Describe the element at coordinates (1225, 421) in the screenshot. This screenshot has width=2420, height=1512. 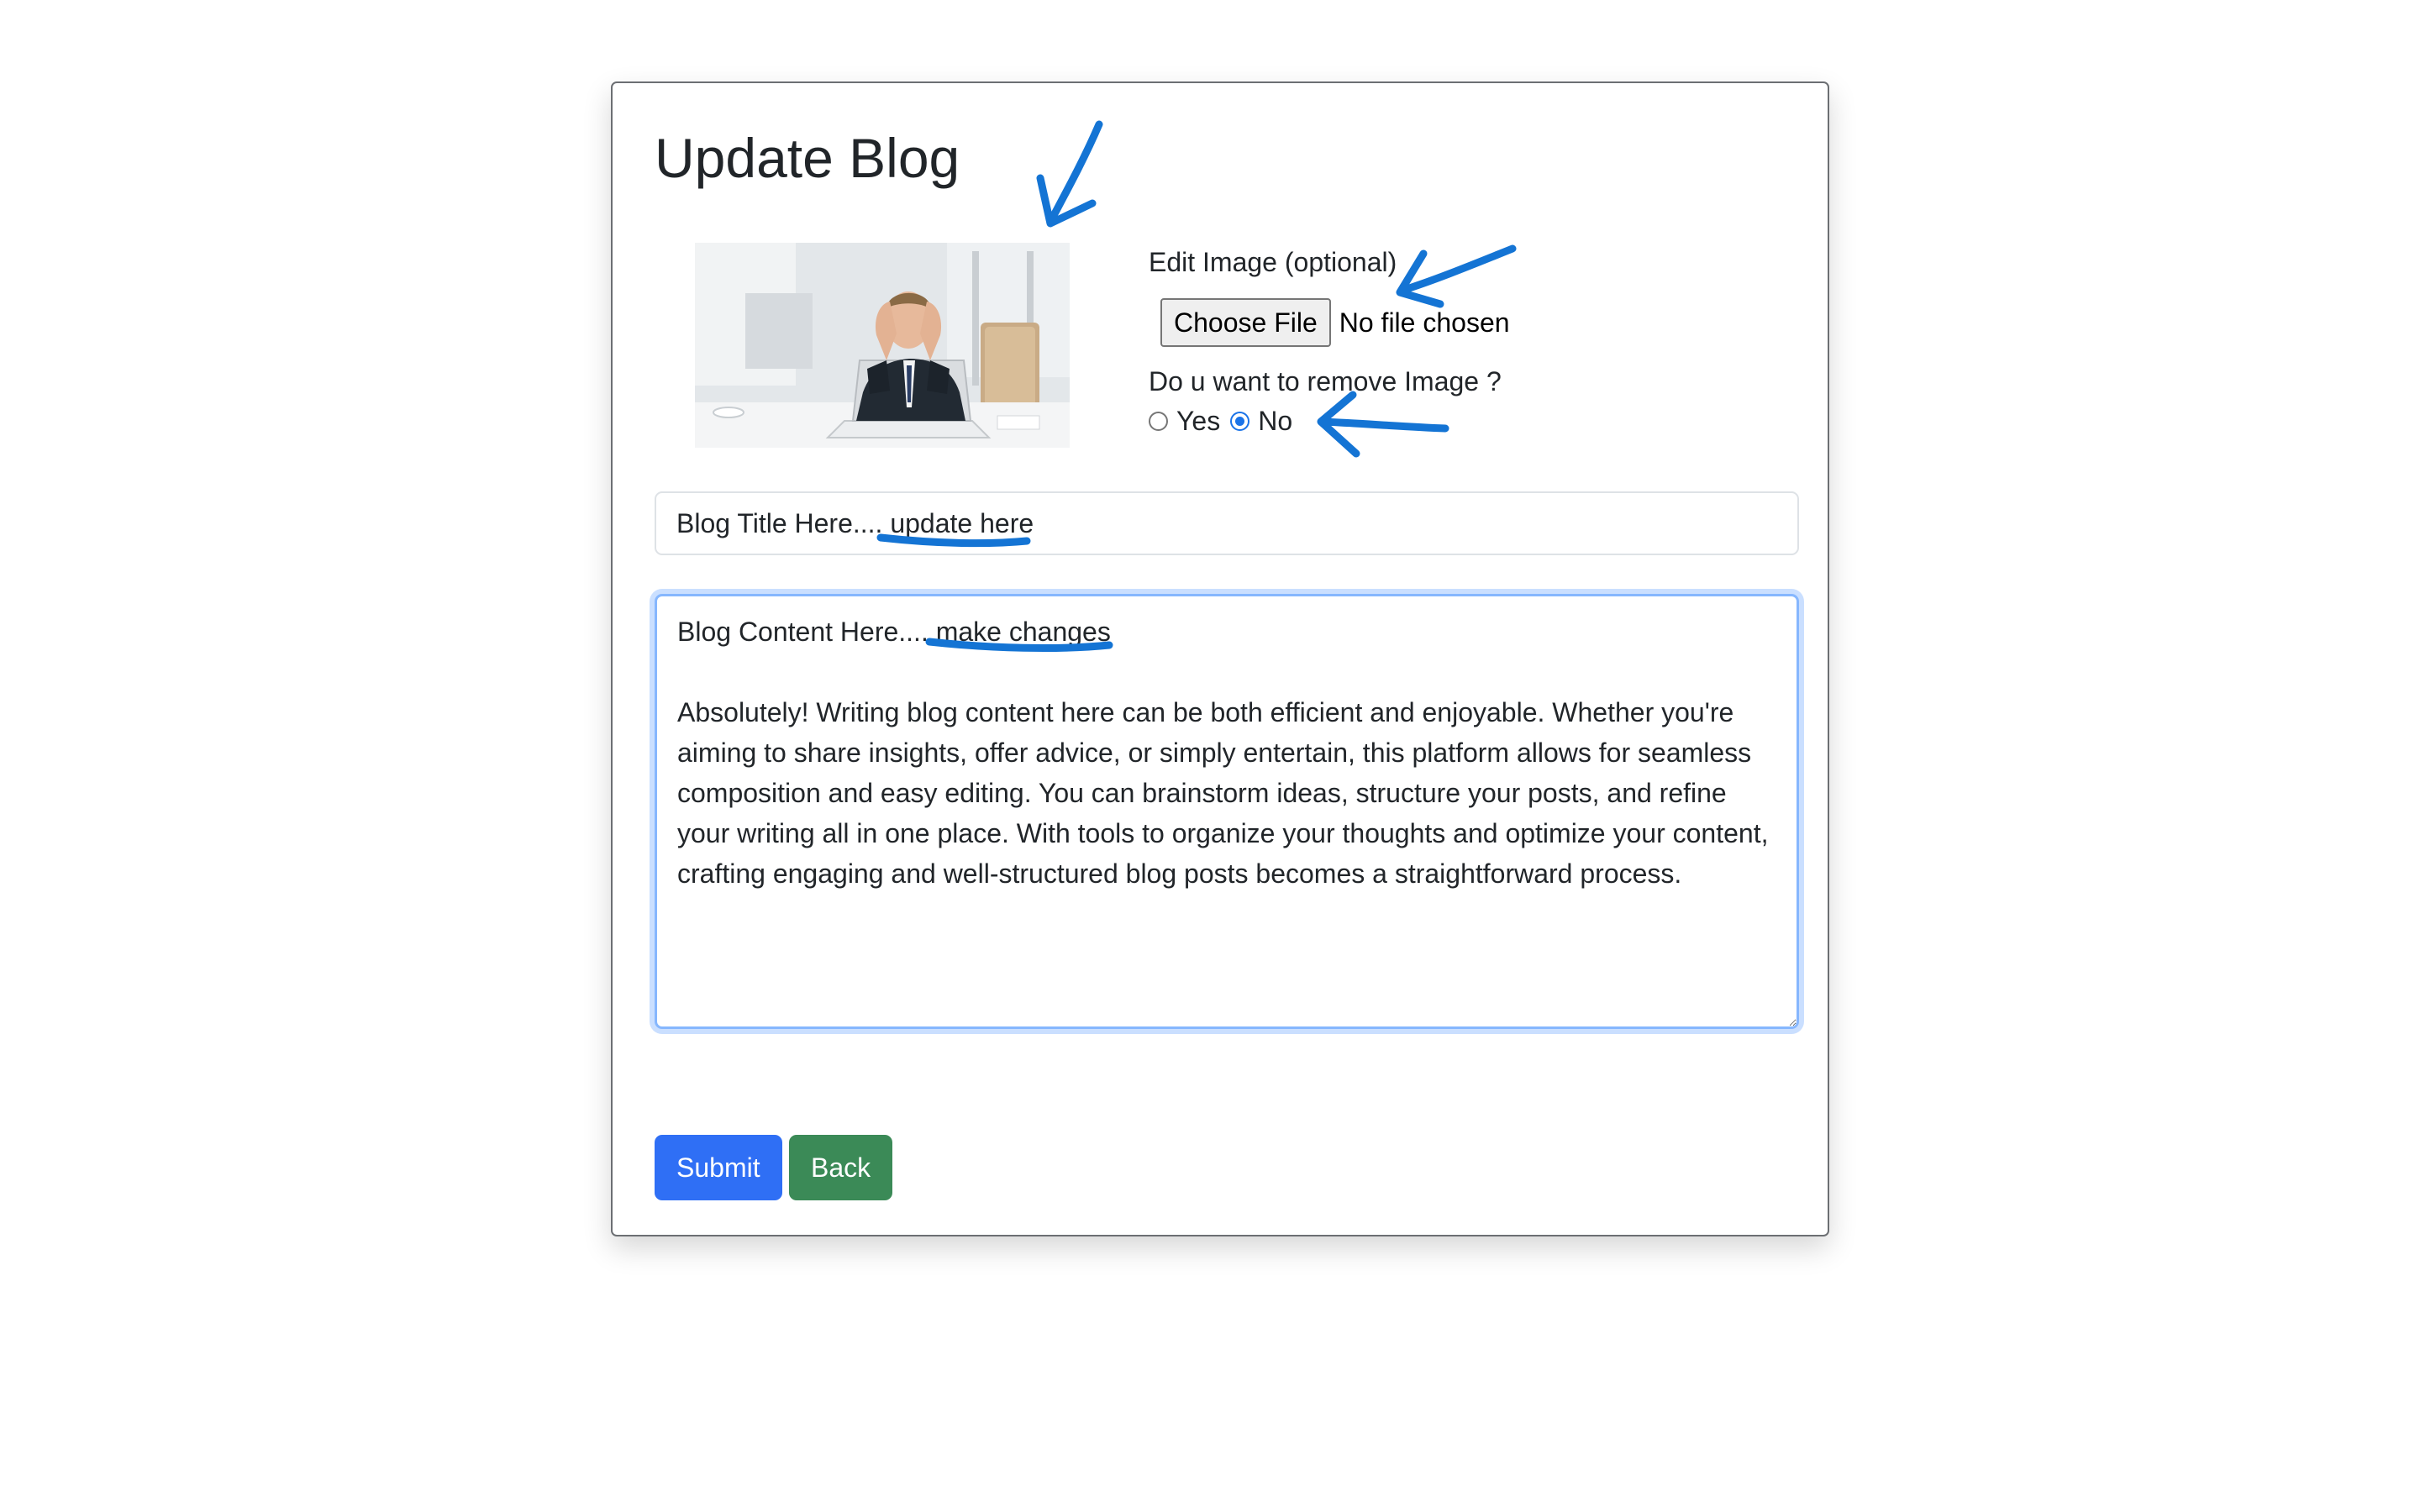
I see `remove-image-options: Yes No` at that location.